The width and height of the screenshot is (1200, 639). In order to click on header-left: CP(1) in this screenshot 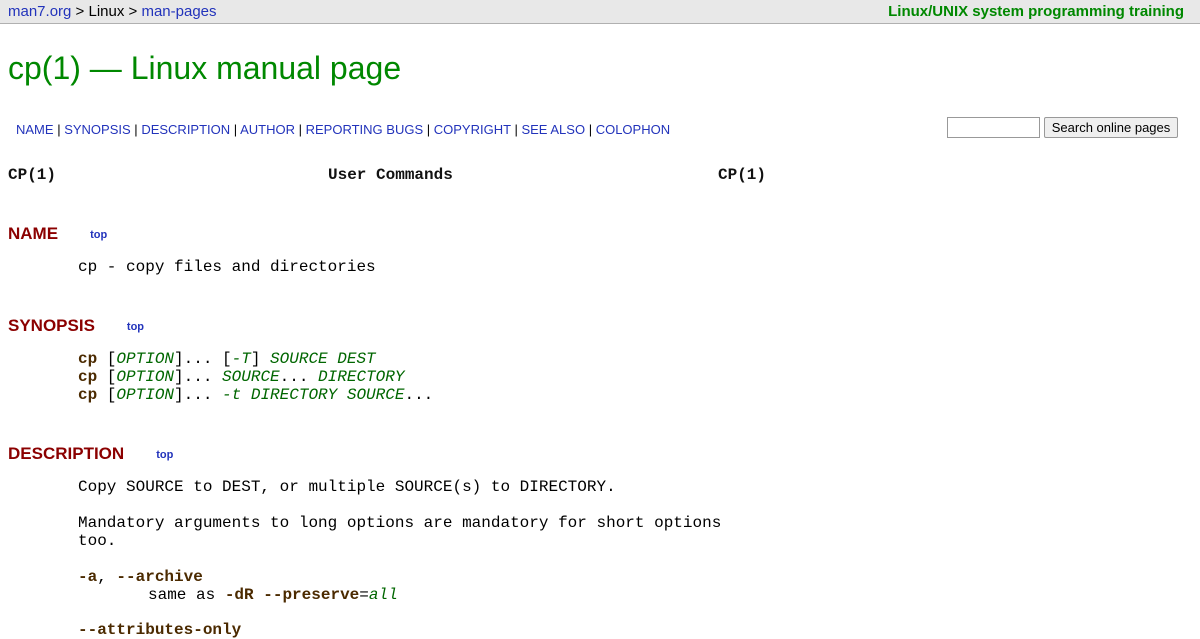, I will do `click(32, 175)`.